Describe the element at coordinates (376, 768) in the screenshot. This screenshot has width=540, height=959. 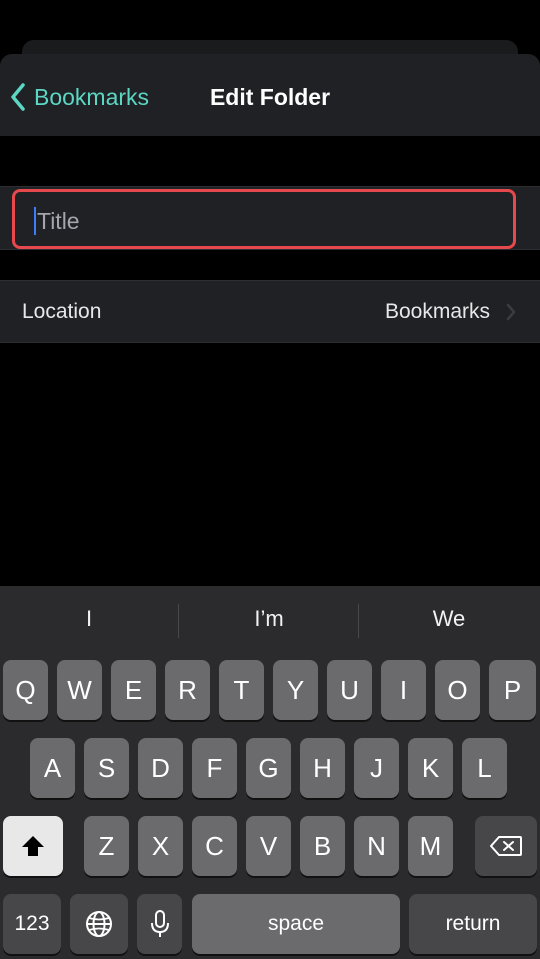
I see `key-j: J` at that location.